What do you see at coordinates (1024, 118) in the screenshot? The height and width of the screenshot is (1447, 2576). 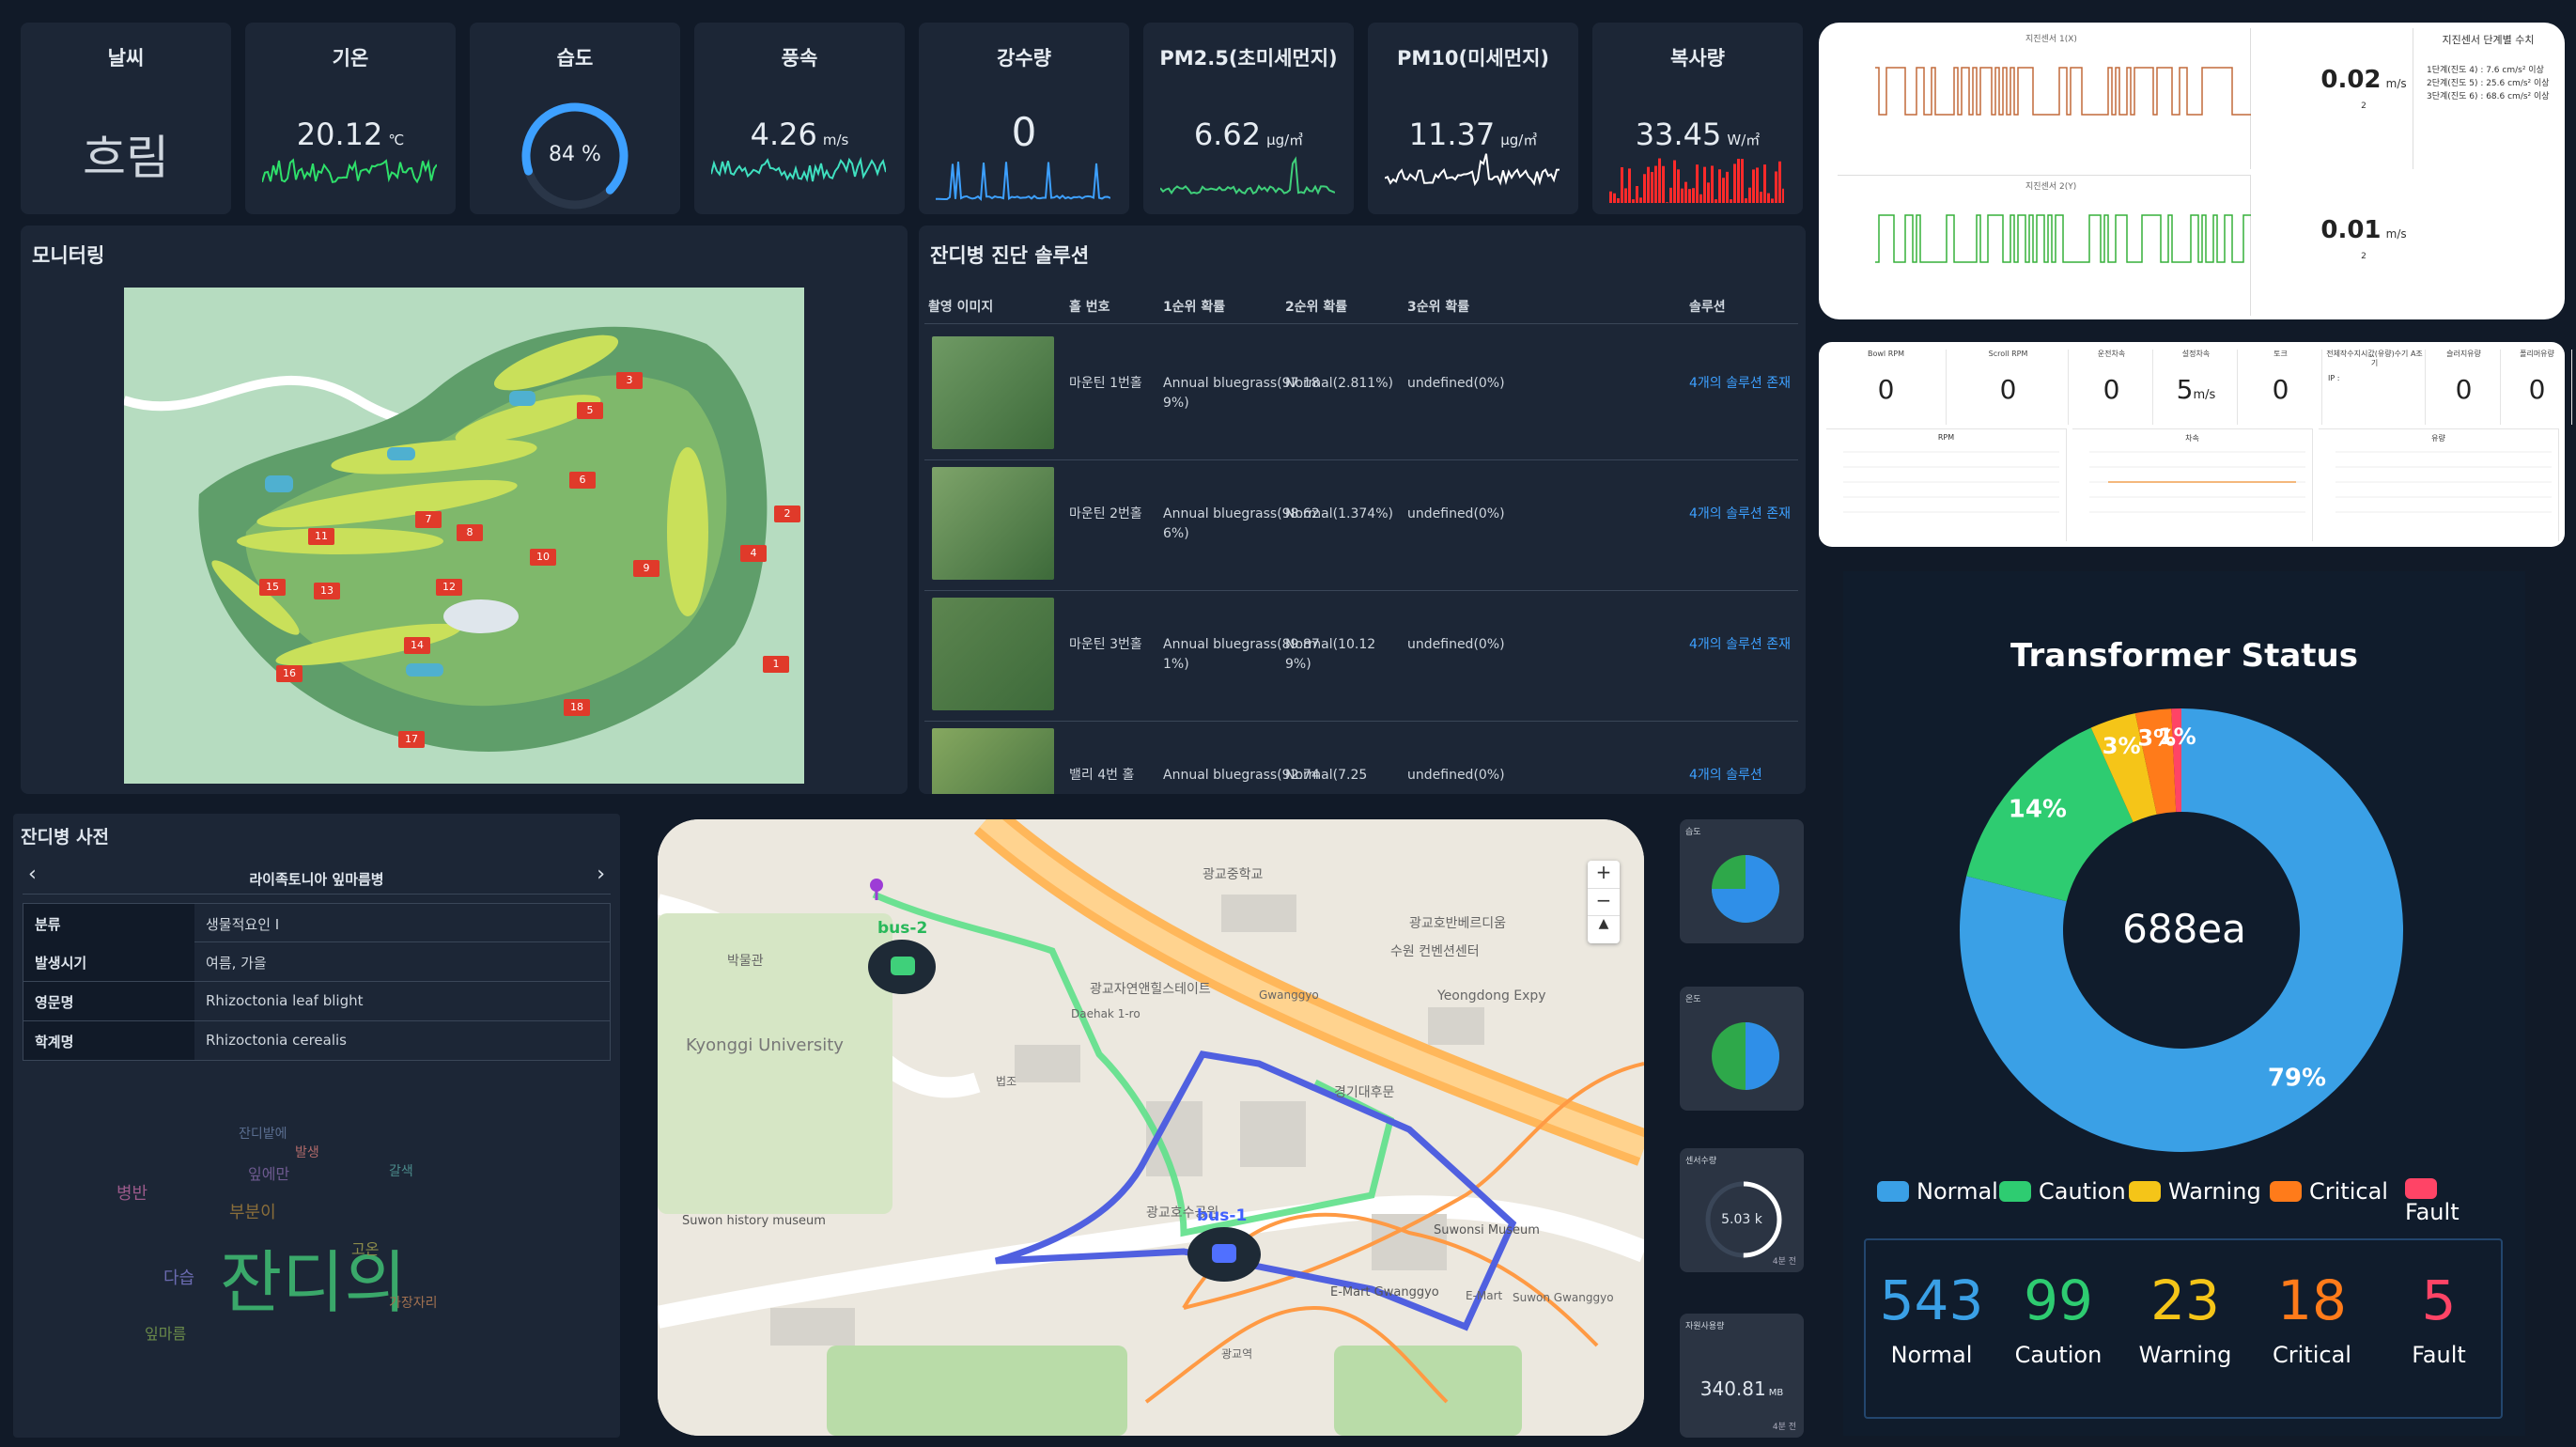 I see `kpi-card-4: 강수량 0` at bounding box center [1024, 118].